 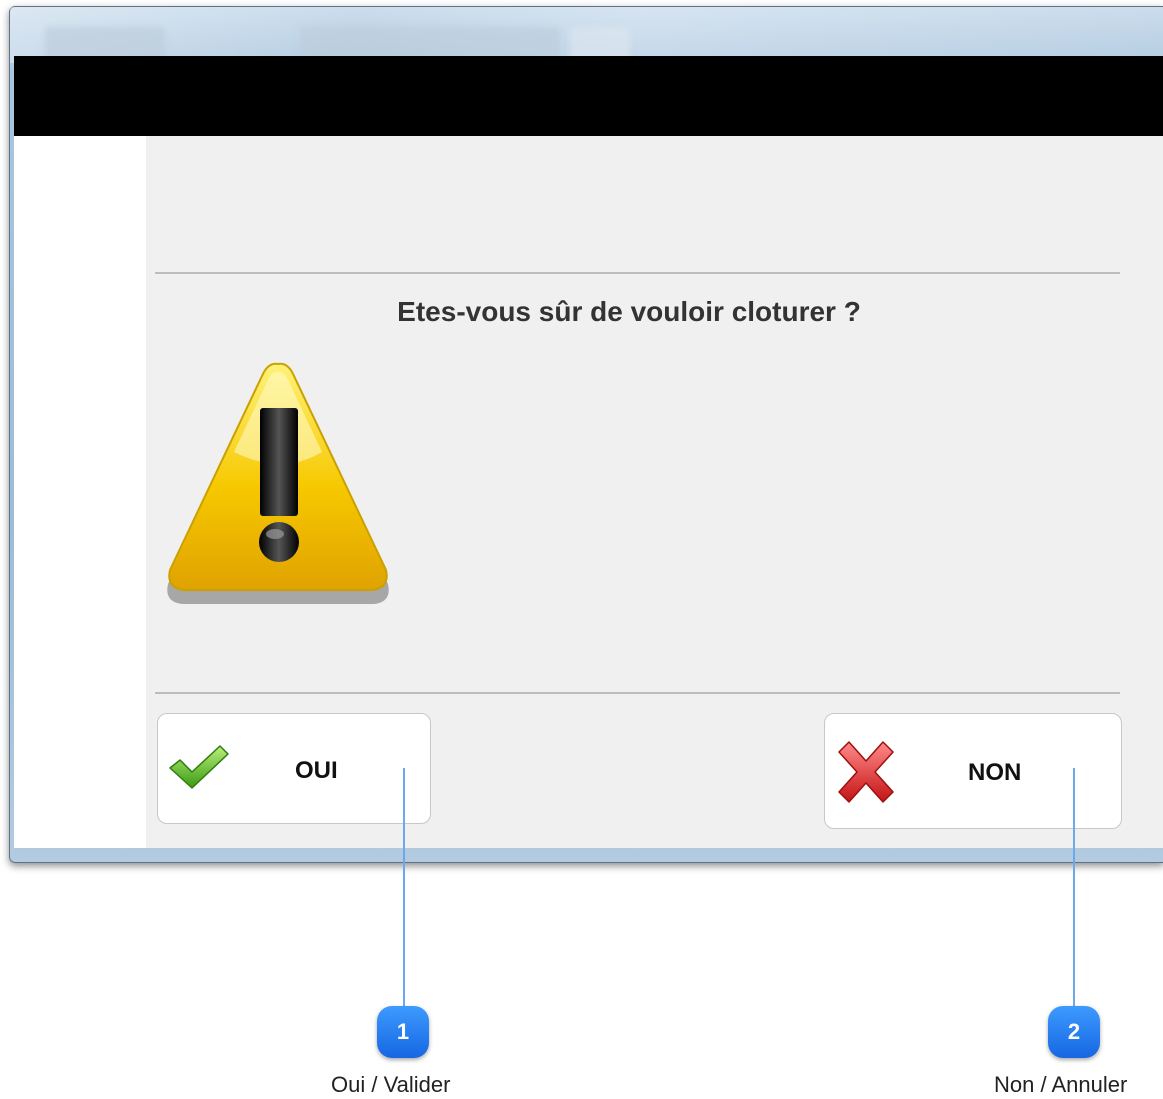 I want to click on left-margin-strip, so click(x=80, y=492).